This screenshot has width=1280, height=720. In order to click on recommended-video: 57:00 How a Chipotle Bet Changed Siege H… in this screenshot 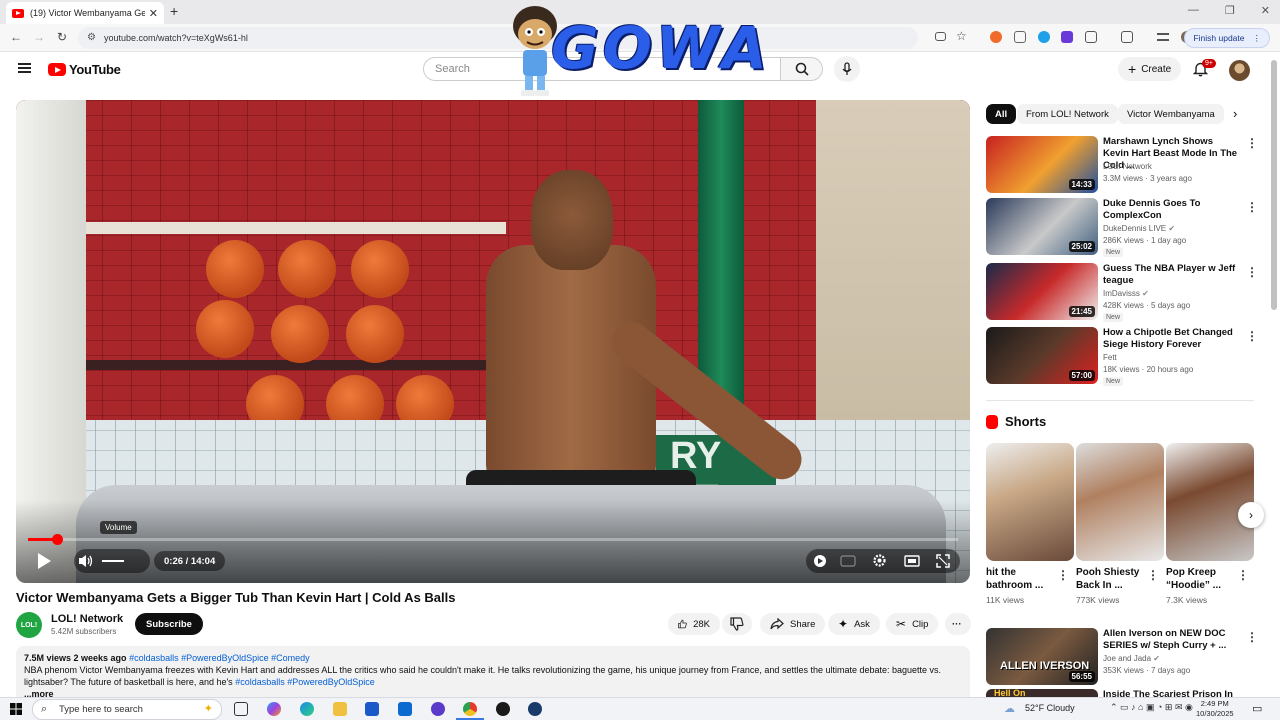, I will do `click(1122, 356)`.